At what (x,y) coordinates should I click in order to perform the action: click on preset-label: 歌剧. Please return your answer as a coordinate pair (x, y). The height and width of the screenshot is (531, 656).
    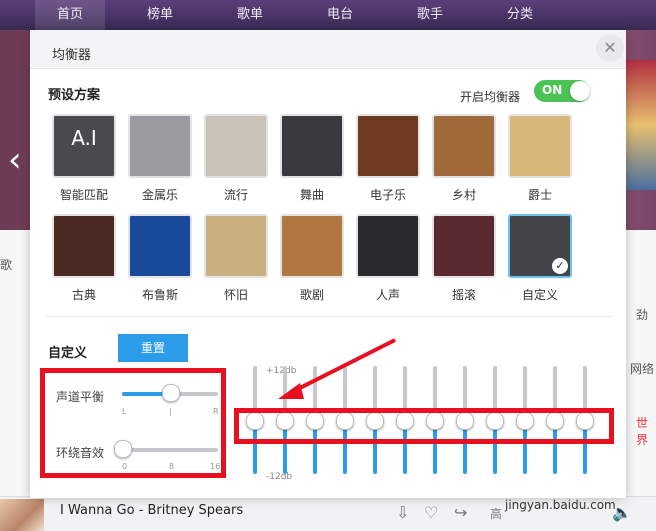
    Looking at the image, I should click on (311, 295).